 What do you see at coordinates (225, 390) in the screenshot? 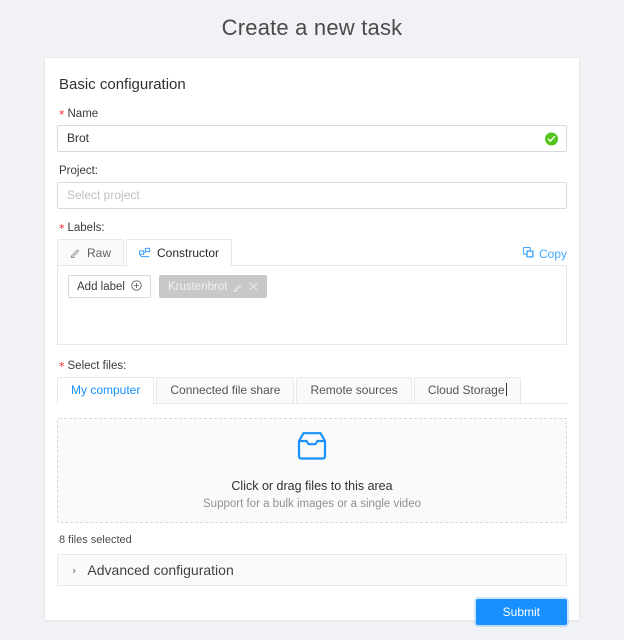
I see `tab-connected-file-share: Connected file share` at bounding box center [225, 390].